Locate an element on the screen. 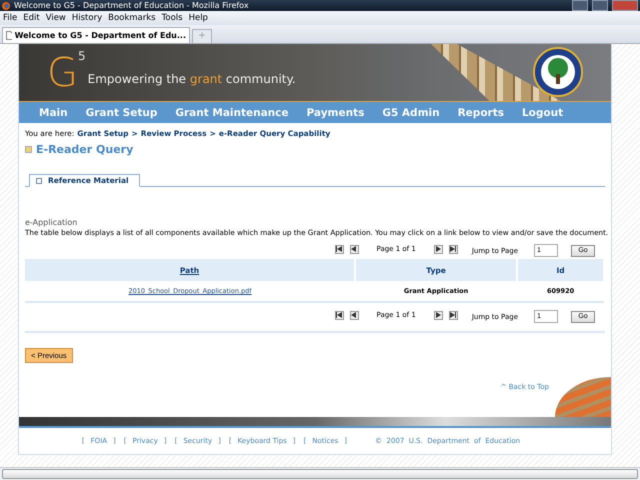 This screenshot has height=480, width=640. window-title: Welcome to G5 - Department of Education - Mozilla Firefox is located at coordinates (132, 5).